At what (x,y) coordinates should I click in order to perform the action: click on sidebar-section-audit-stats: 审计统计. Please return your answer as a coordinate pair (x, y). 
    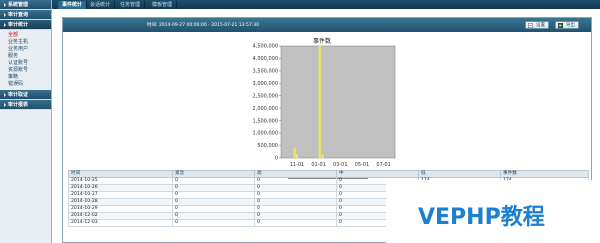
    Looking at the image, I should click on (25, 25).